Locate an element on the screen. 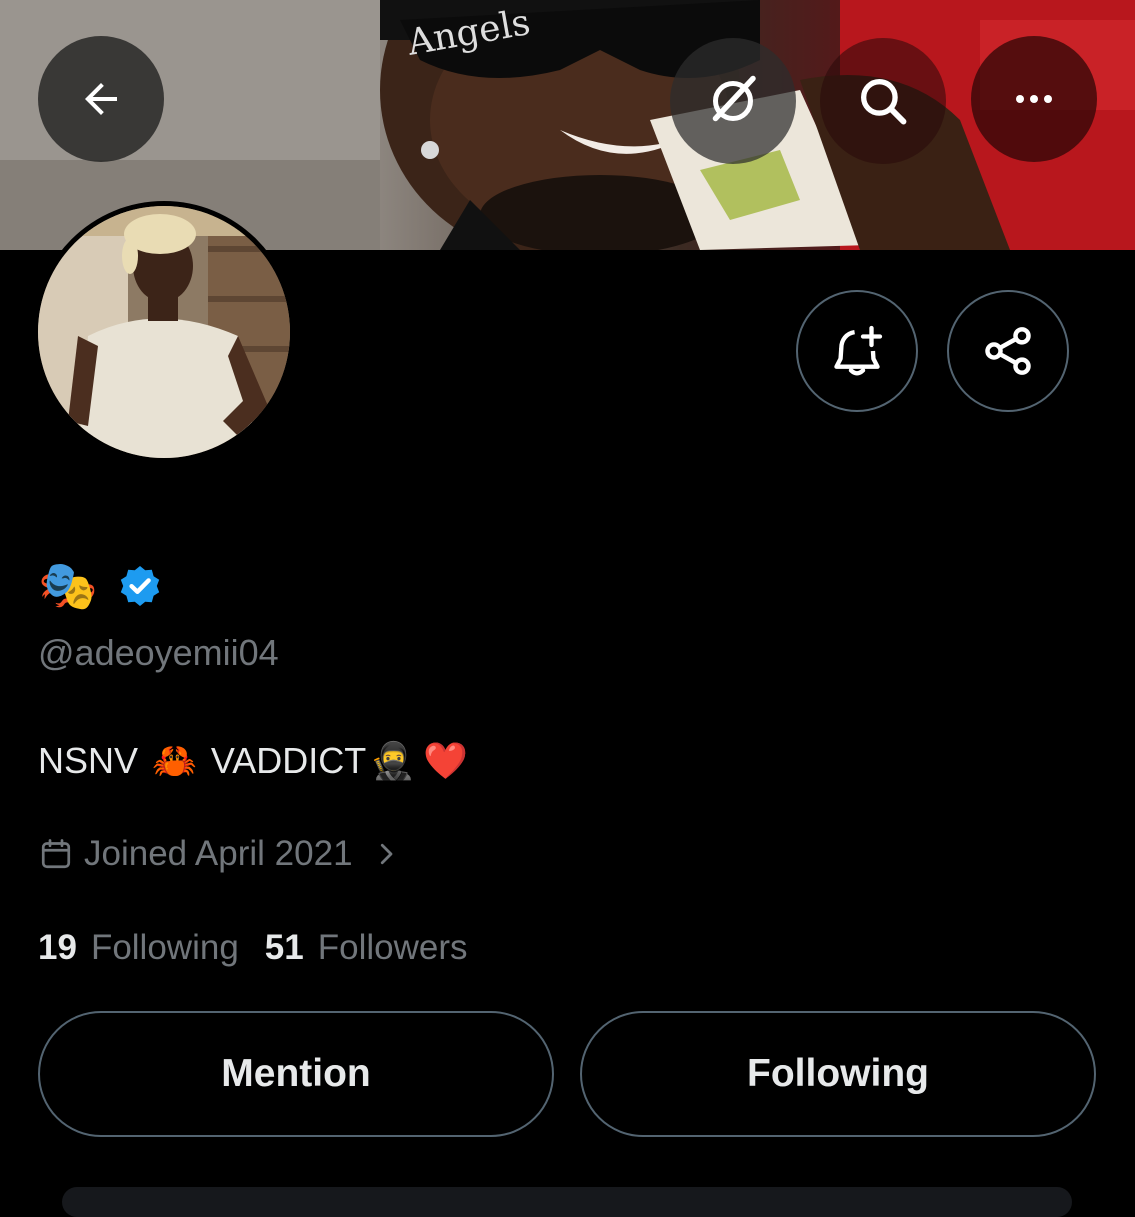 This screenshot has width=1135, height=1217. arrow-left-icon is located at coordinates (101, 99).